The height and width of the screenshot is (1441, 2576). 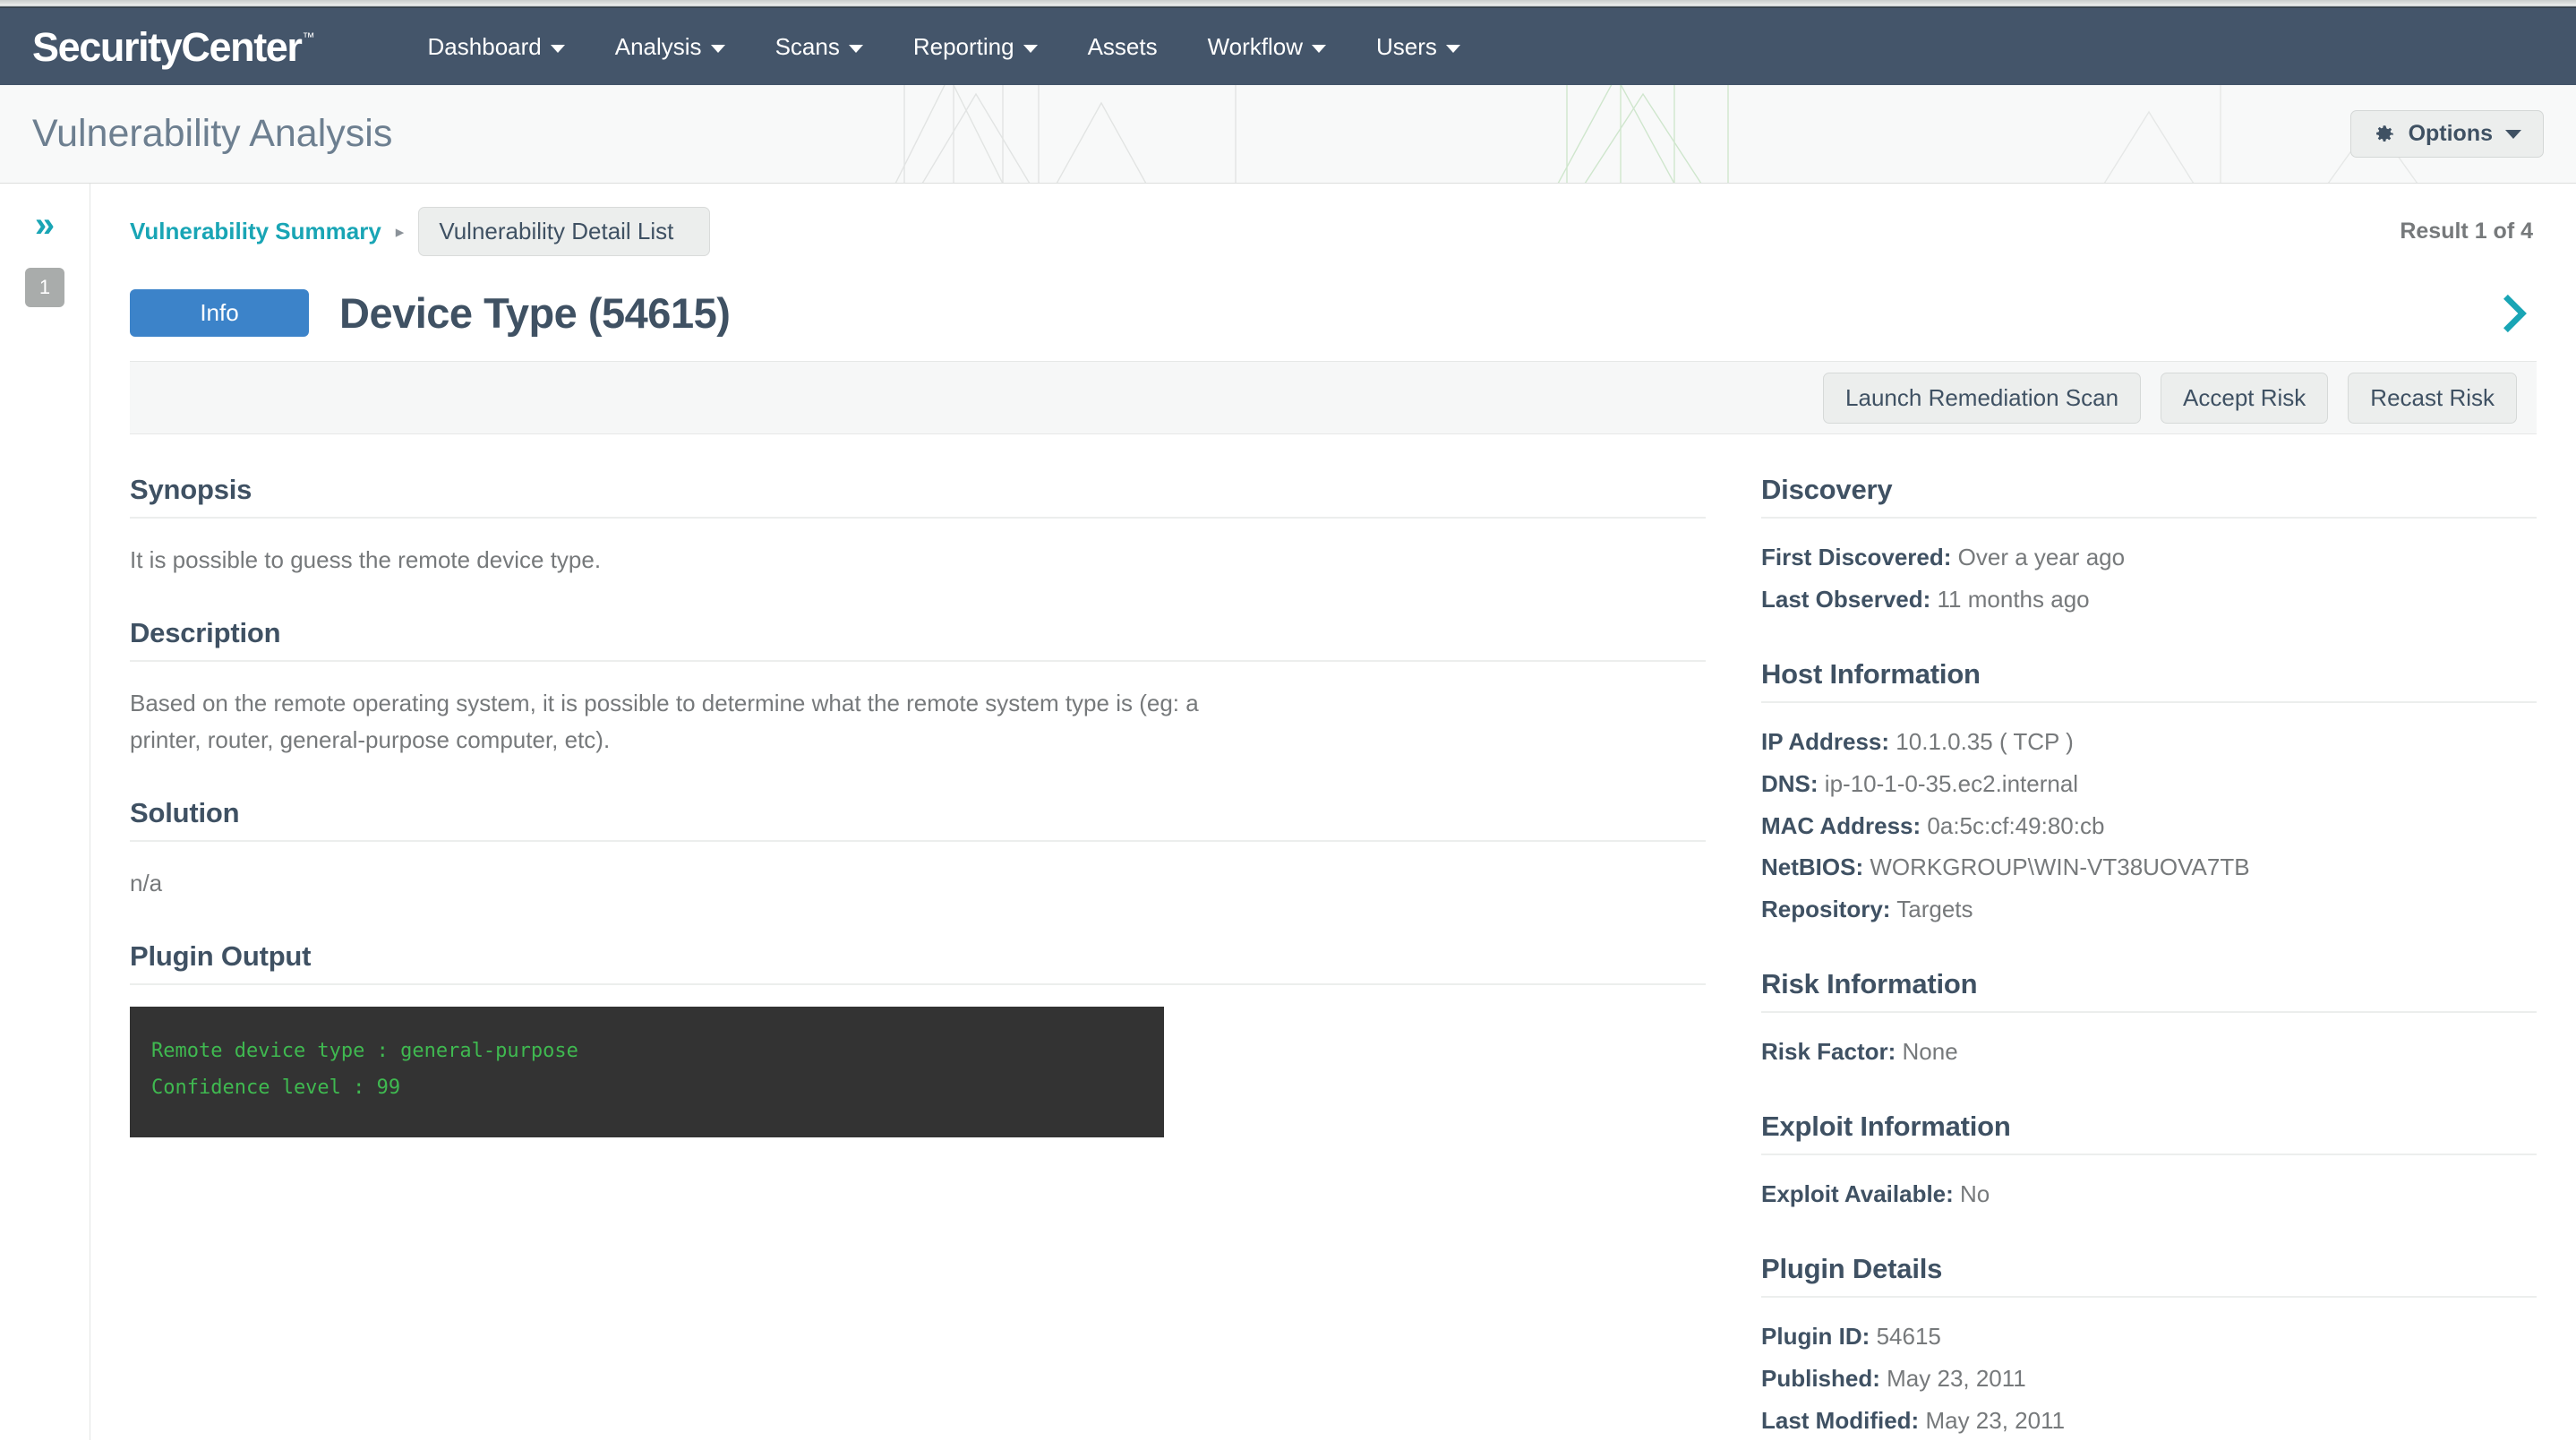 I want to click on nav-item-label: Users, so click(x=1407, y=46).